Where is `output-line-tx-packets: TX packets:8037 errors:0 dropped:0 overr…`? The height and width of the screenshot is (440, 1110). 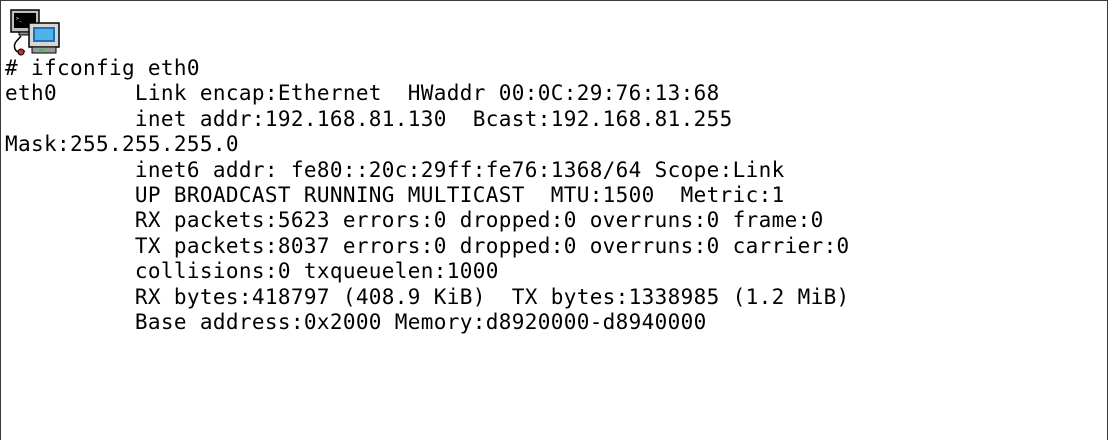
output-line-tx-packets: TX packets:8037 errors:0 dropped:0 overr… is located at coordinates (427, 245).